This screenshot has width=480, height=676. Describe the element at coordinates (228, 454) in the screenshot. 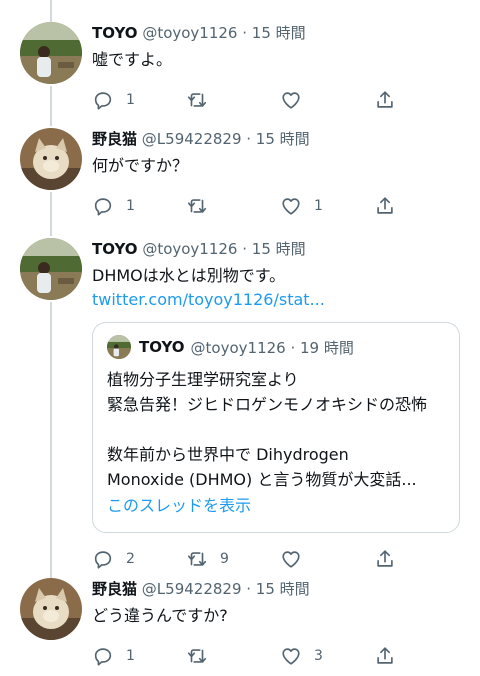

I see `quoted-text-line: 数年前から世界中で Dihydrogen` at that location.